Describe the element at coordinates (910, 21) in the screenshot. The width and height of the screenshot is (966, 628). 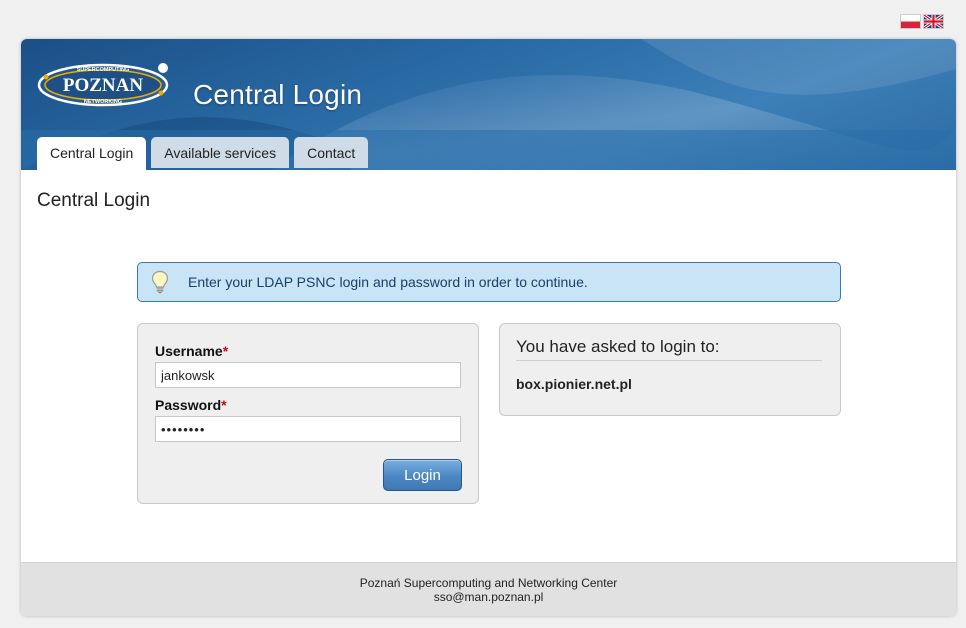
I see `flag-pl-icon` at that location.